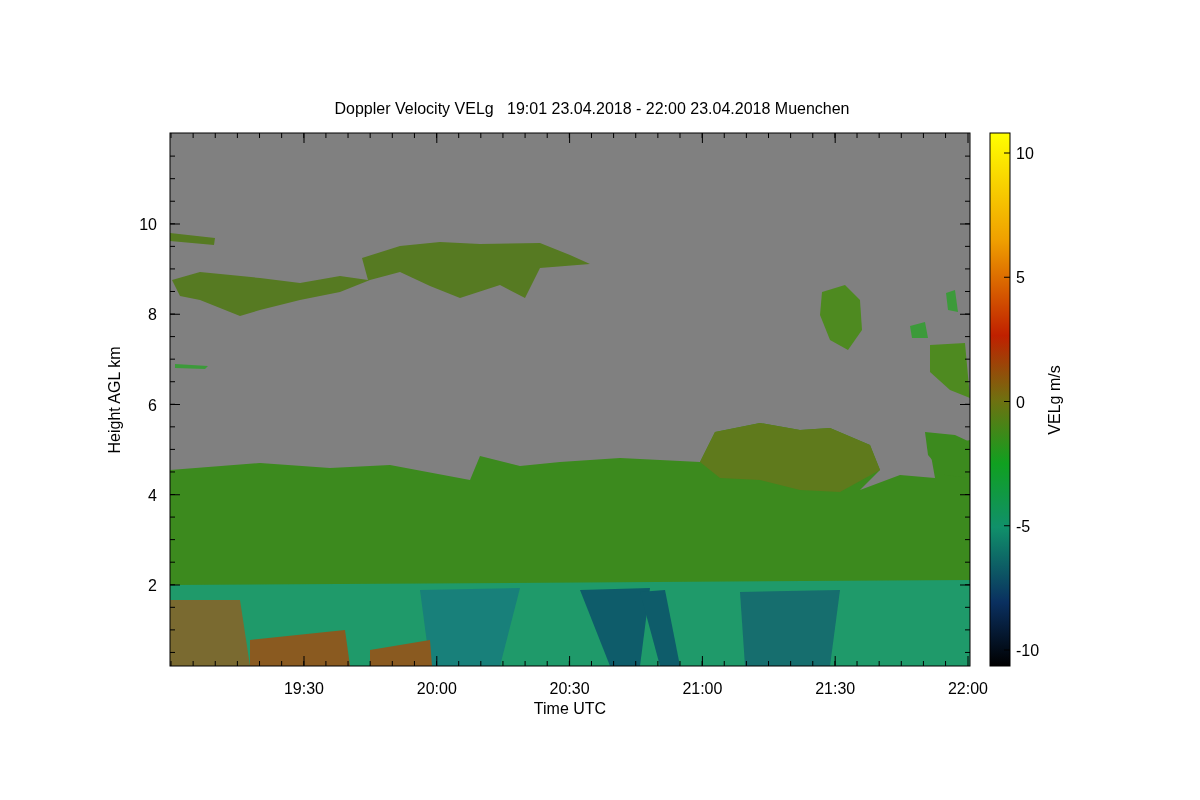 Image resolution: width=1200 pixels, height=800 pixels. What do you see at coordinates (152, 495) in the screenshot?
I see `y-tick-label: 4` at bounding box center [152, 495].